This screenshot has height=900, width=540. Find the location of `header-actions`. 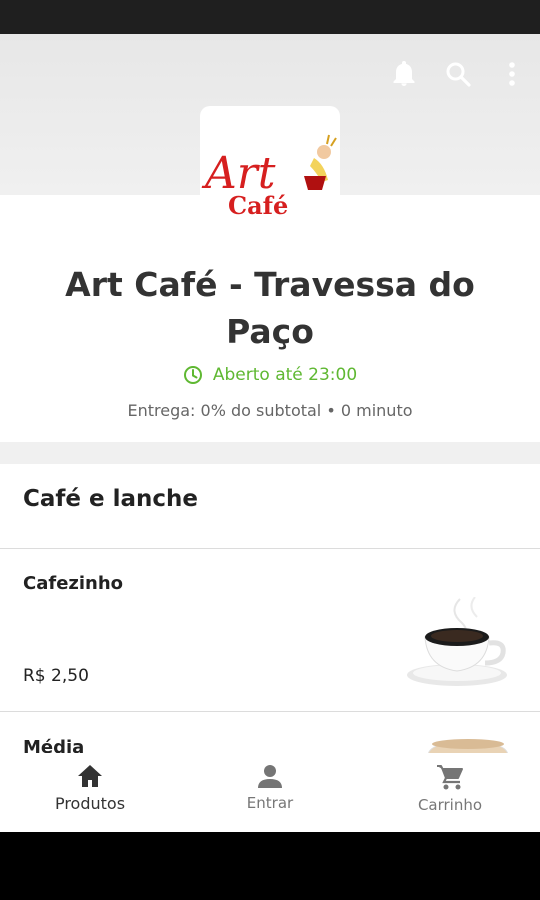

header-actions is located at coordinates (462, 74).